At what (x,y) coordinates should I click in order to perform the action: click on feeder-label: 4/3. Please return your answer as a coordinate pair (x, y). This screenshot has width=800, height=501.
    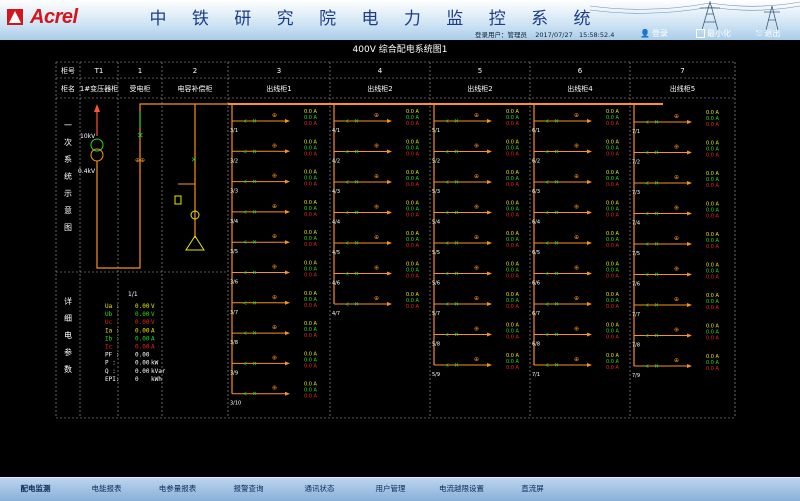
    Looking at the image, I should click on (336, 192).